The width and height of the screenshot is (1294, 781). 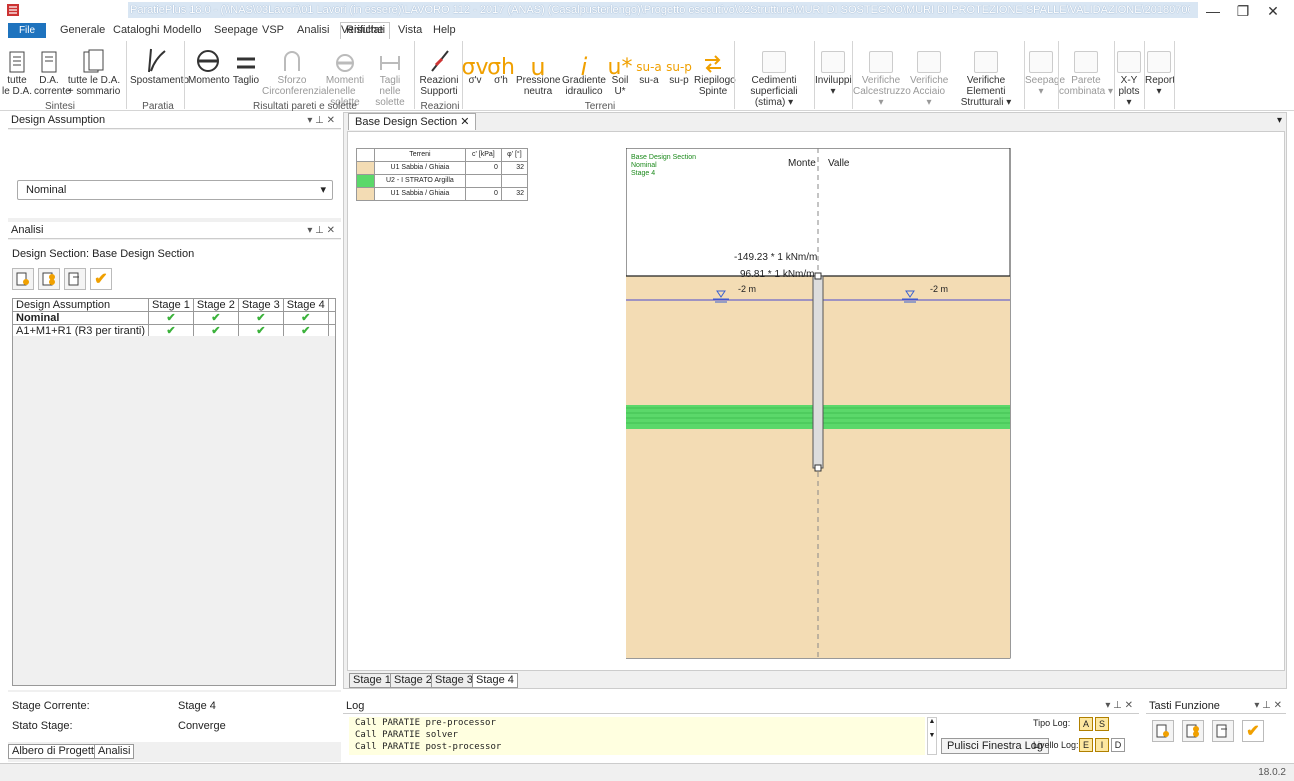 What do you see at coordinates (182, 30) in the screenshot?
I see `menu-modello: Modello` at bounding box center [182, 30].